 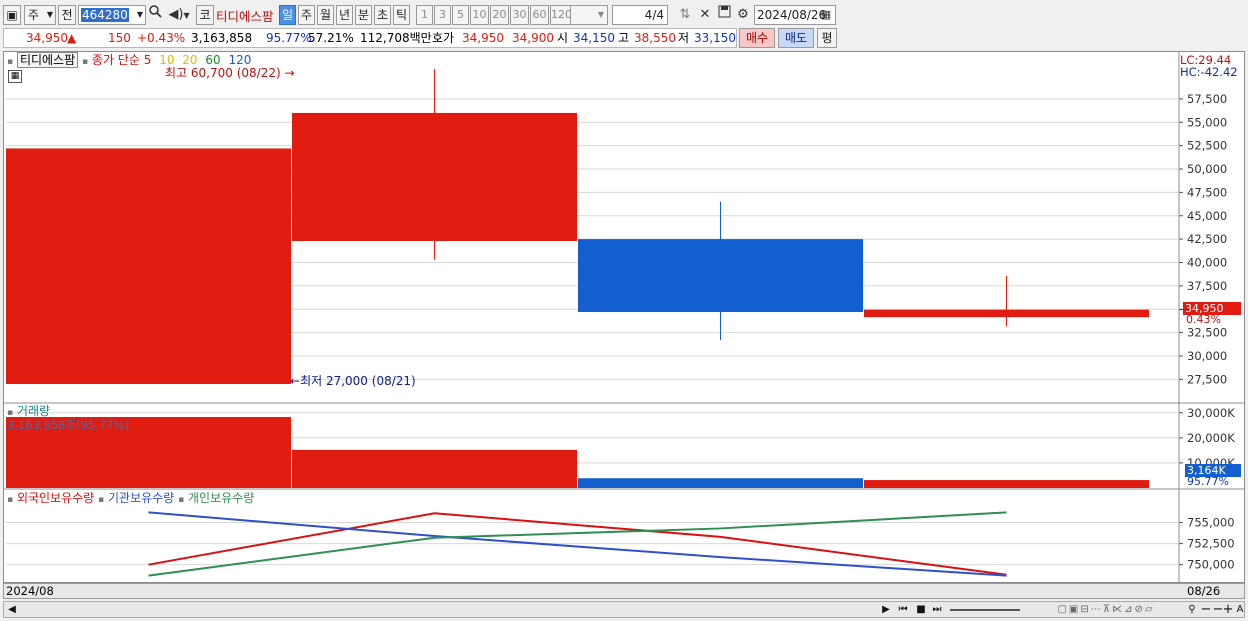 I want to click on scroll-bar: ◀ ▶ ⏮ ■ ⏭ ▢▣⊟⋯⊼⋉⊿⊘▱ ⚲ − − + A, so click(x=624, y=609).